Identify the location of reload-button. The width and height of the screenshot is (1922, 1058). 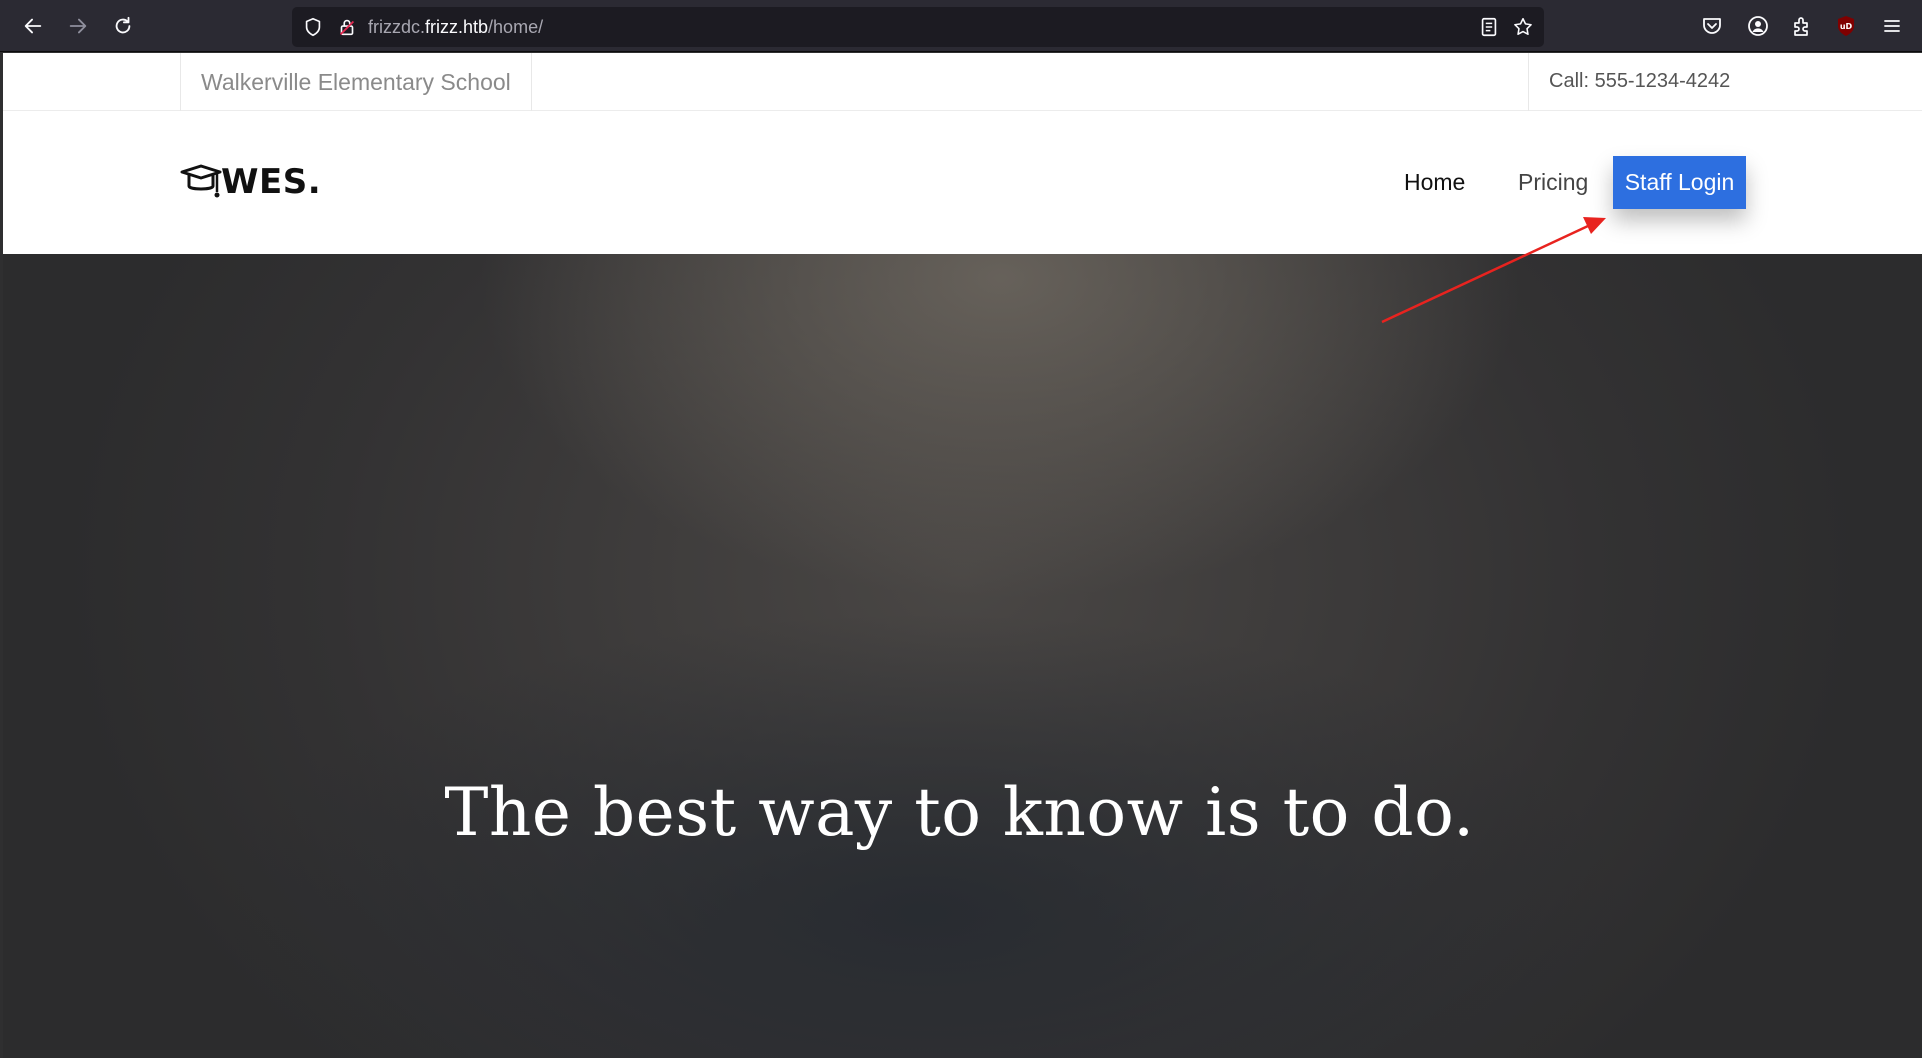
(123, 26).